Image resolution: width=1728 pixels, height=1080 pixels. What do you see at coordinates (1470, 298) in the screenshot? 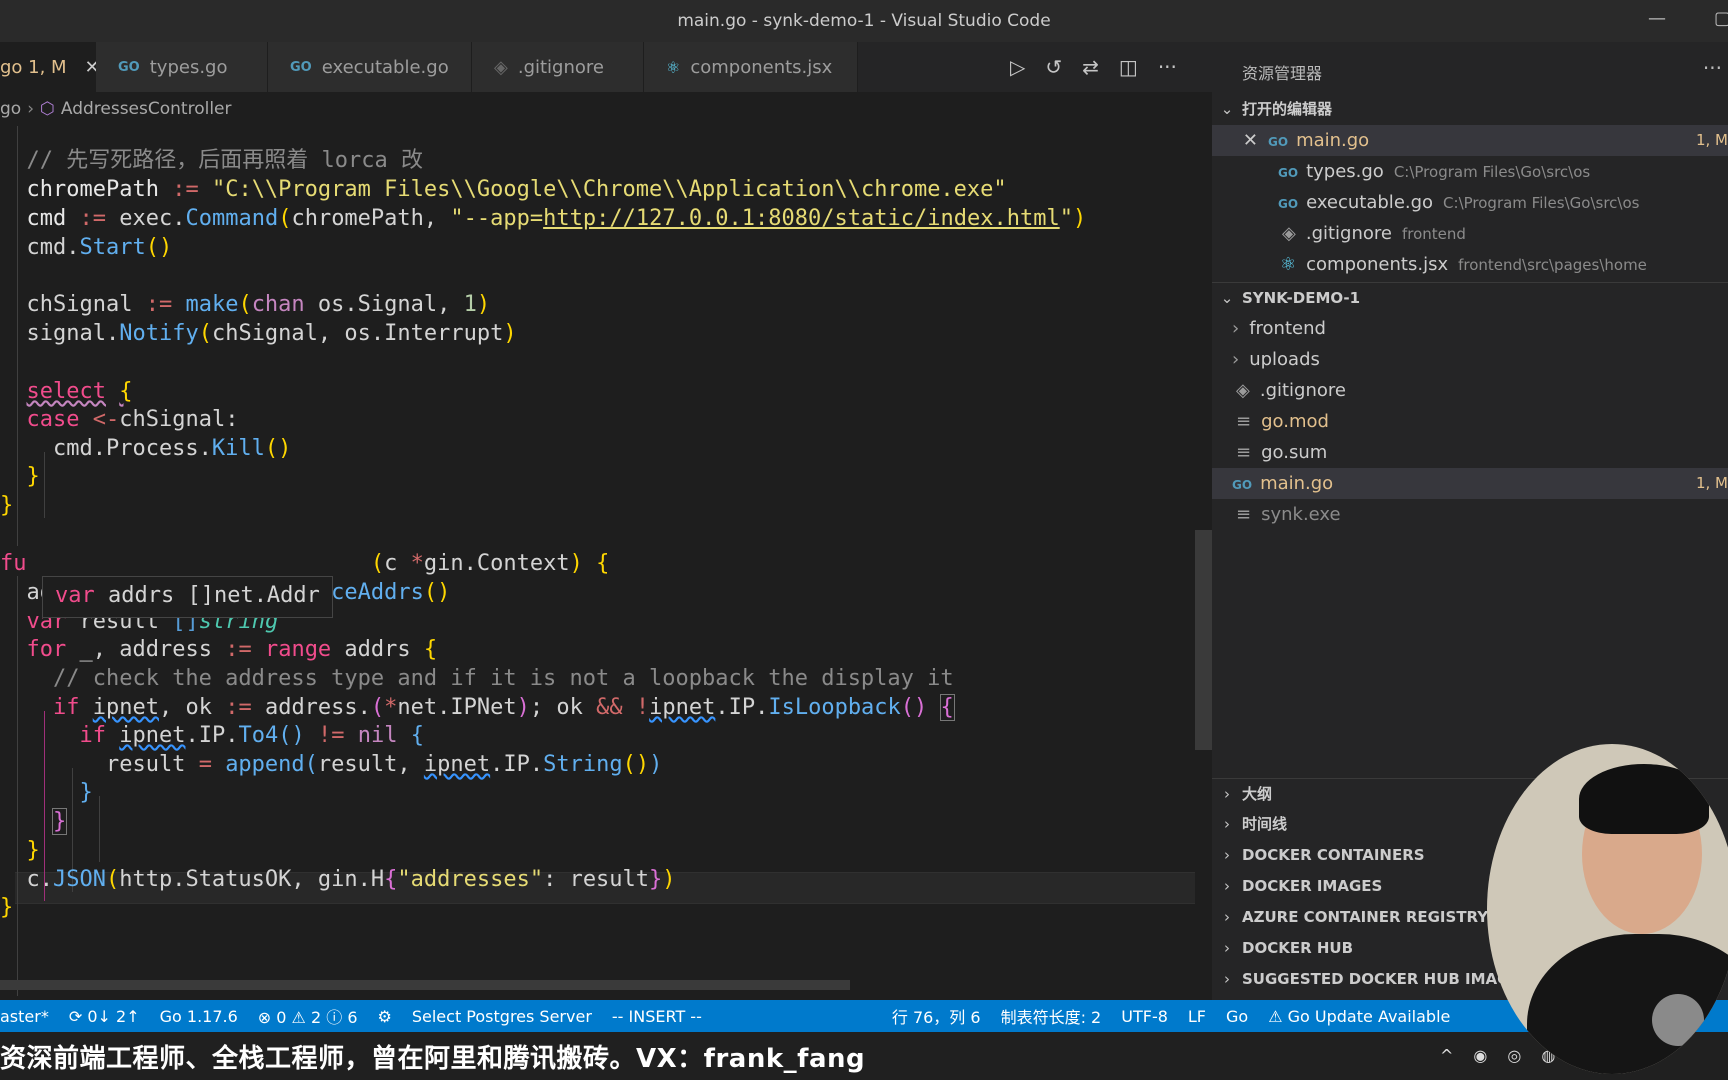
I see `project-header: ⌄ SYNK-DEMO-1` at bounding box center [1470, 298].